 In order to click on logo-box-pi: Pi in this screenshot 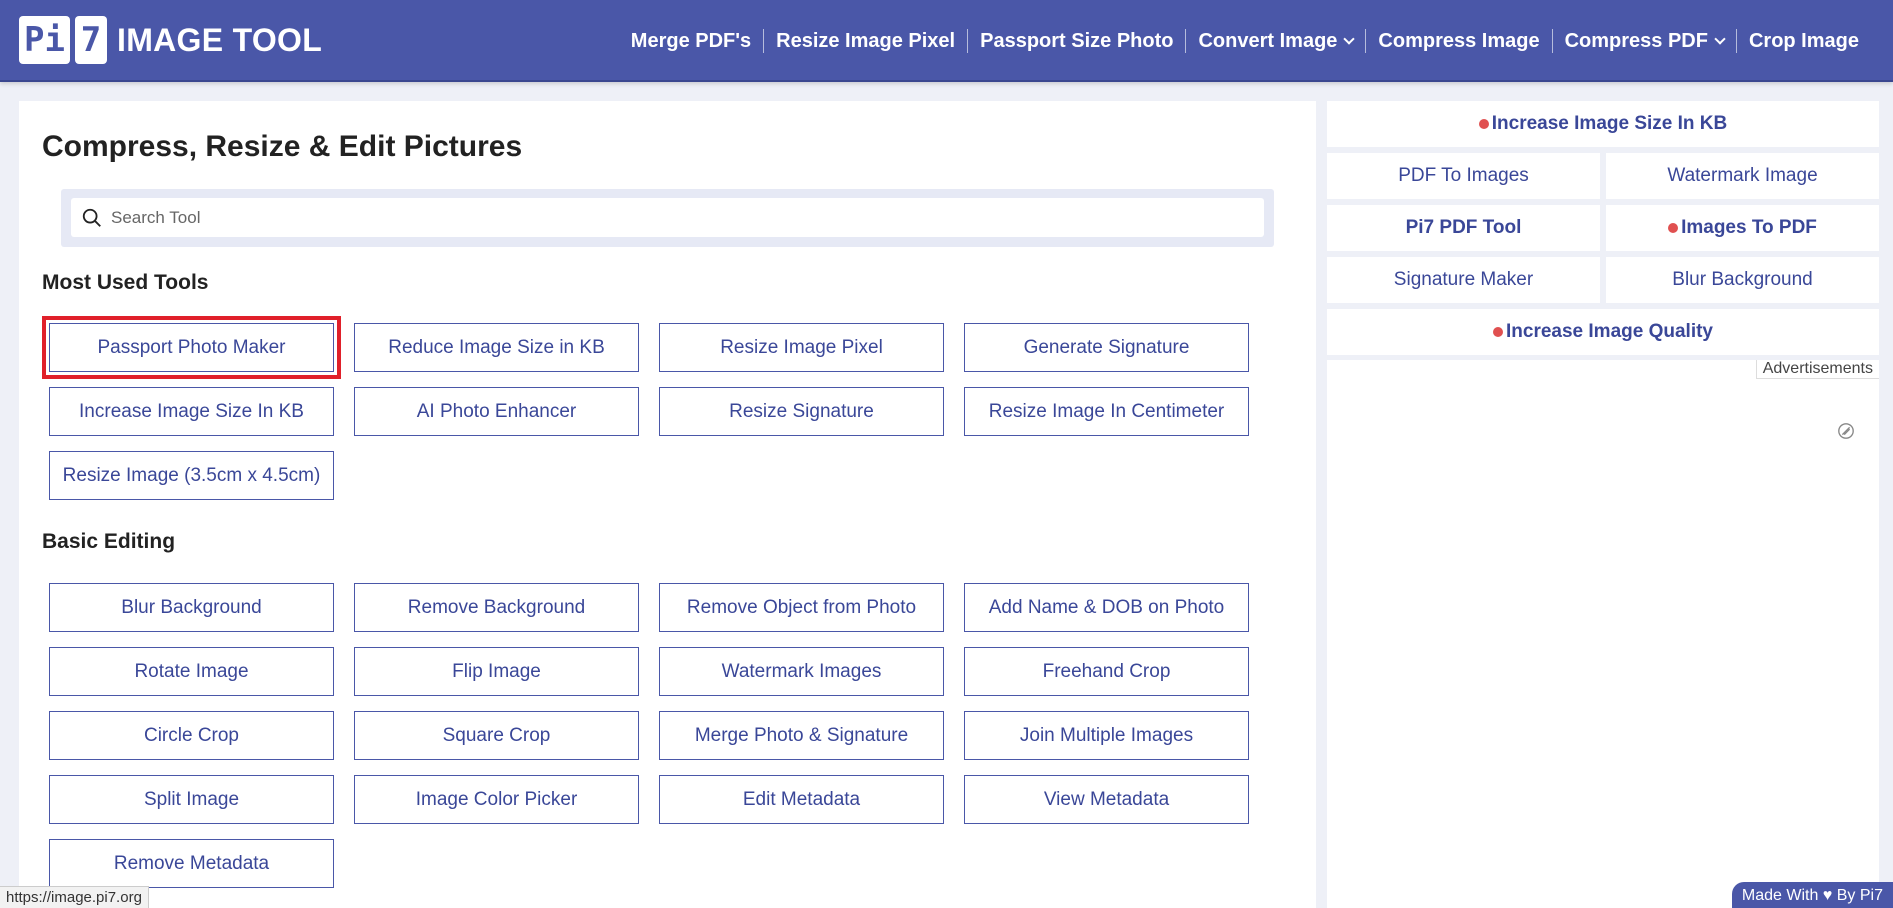, I will do `click(44, 40)`.